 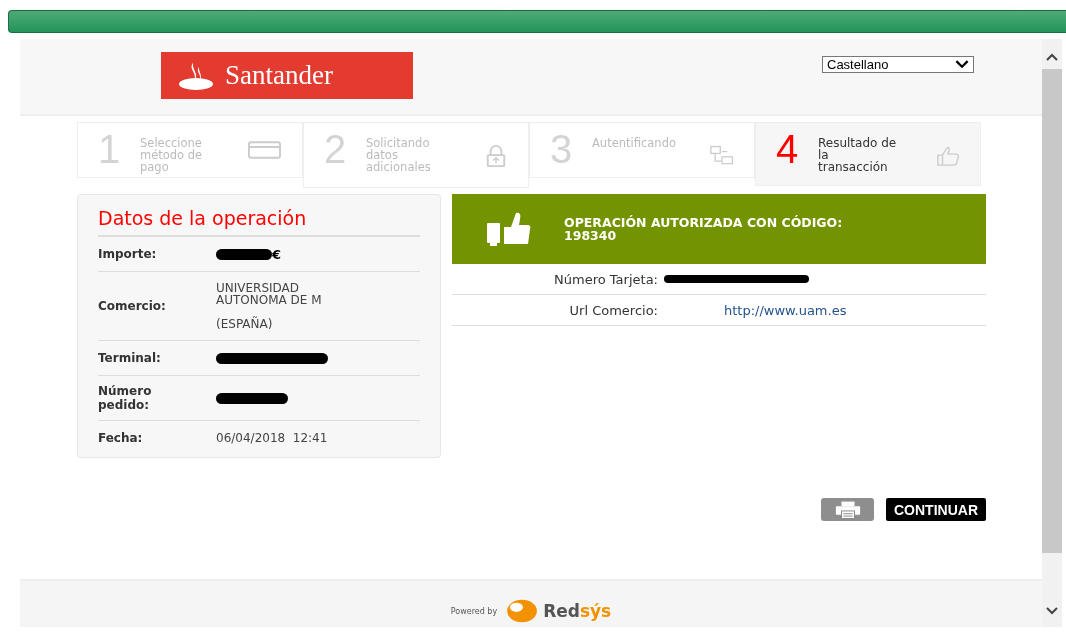 What do you see at coordinates (264, 150) in the screenshot?
I see `card-icon` at bounding box center [264, 150].